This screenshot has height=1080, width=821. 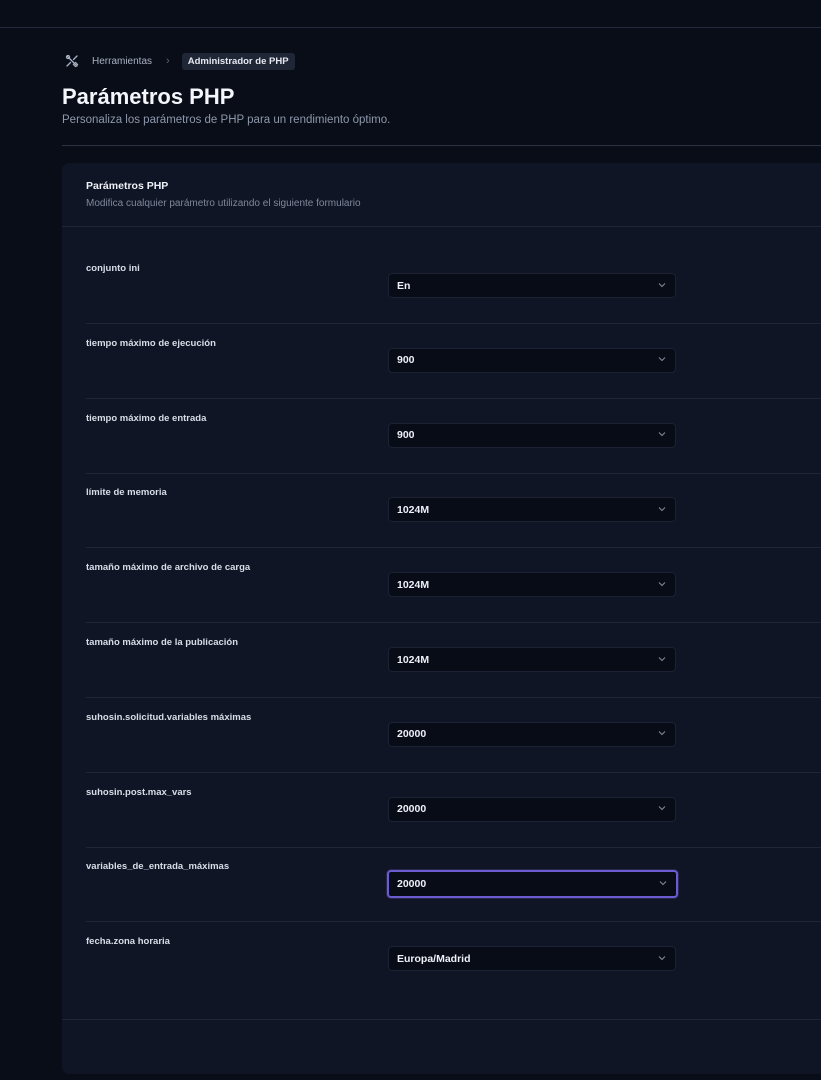 I want to click on setting-select-suhosin-post-max-vars: 20000, so click(x=532, y=809).